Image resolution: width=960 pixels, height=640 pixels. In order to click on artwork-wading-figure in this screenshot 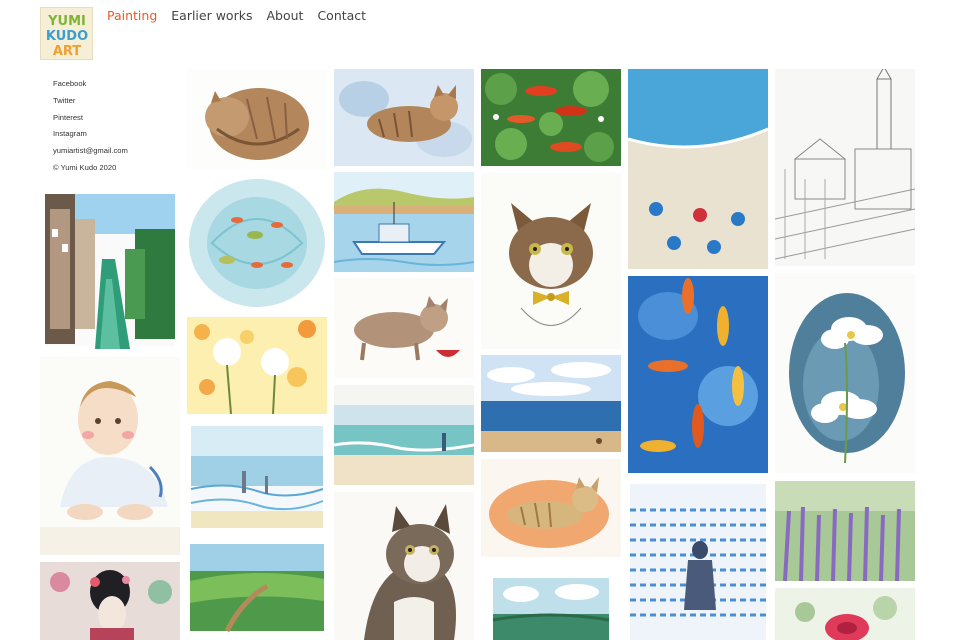, I will do `click(698, 560)`.